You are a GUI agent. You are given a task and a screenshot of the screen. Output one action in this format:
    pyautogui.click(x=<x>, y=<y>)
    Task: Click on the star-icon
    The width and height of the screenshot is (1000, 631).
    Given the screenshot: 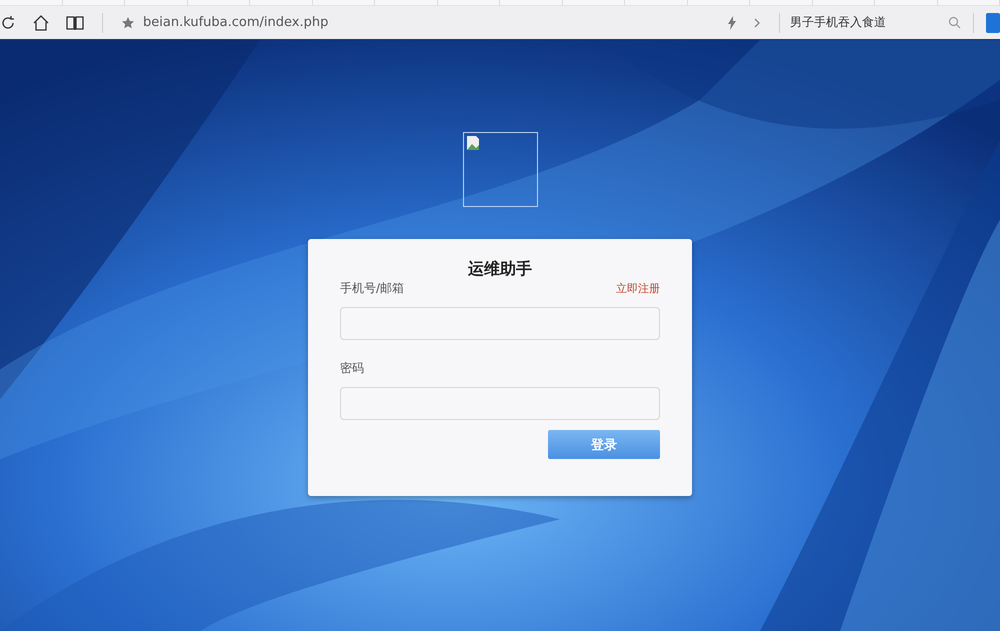 What is the action you would take?
    pyautogui.click(x=128, y=23)
    